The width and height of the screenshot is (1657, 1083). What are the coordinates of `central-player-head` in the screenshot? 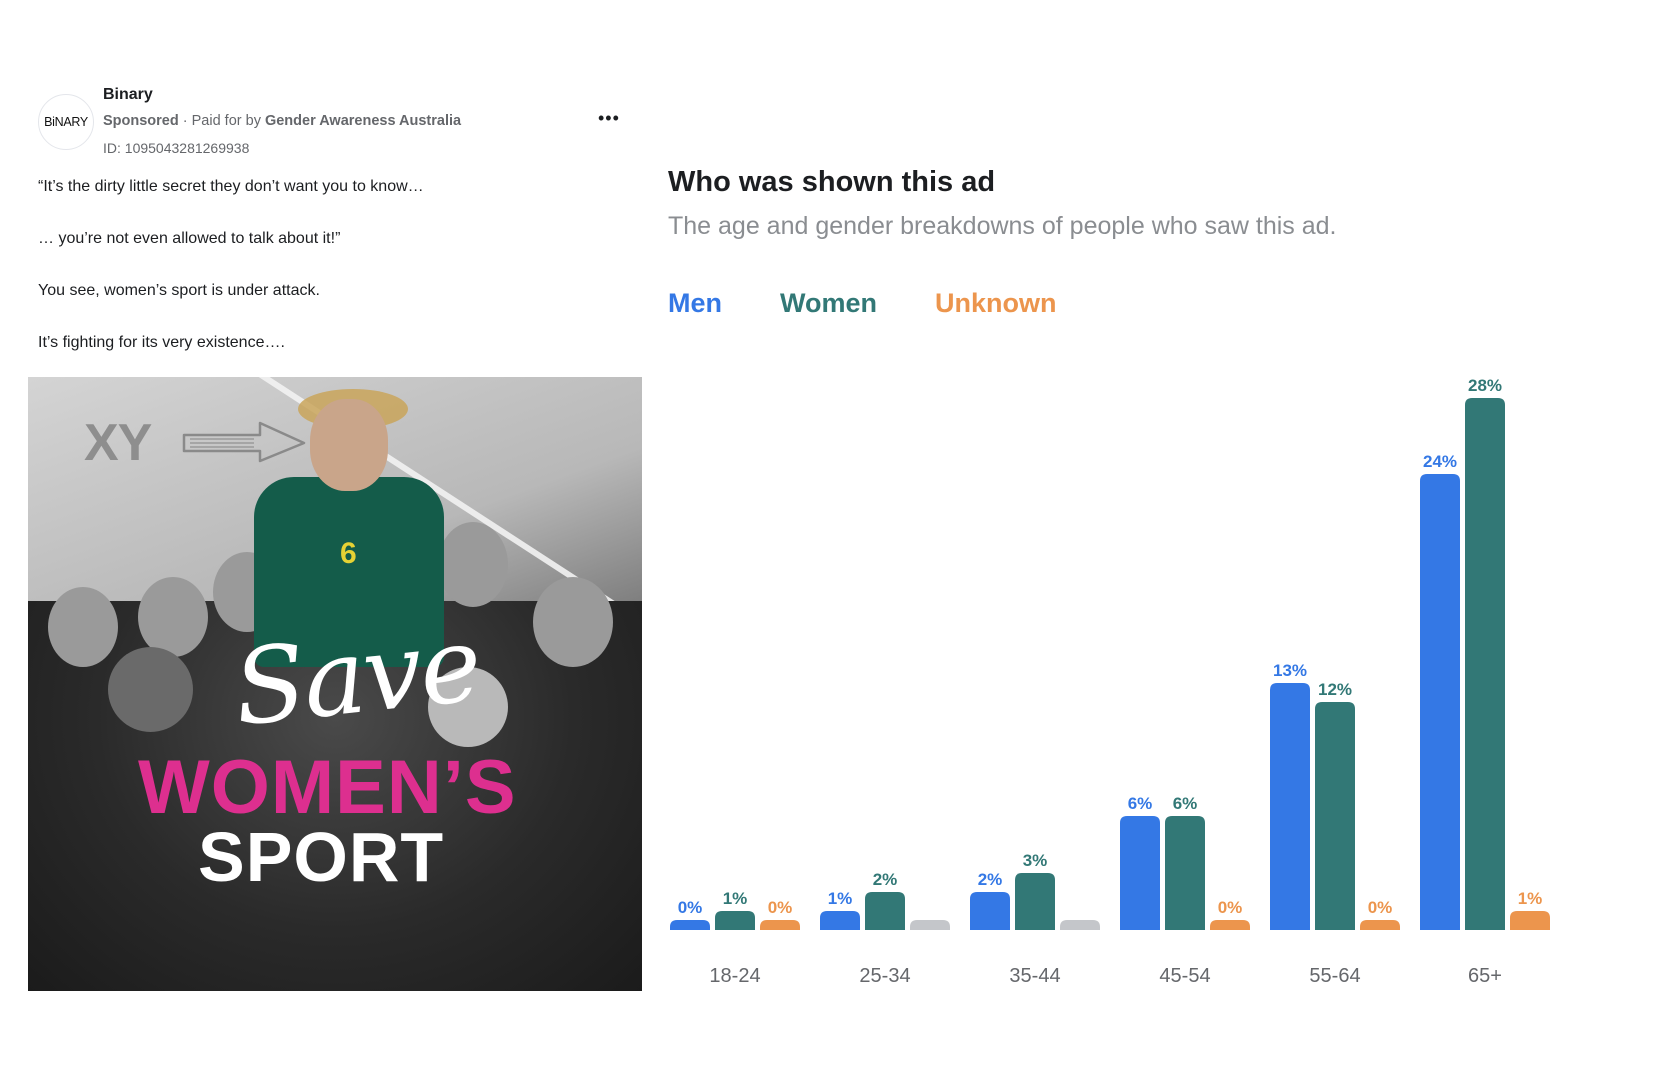 It's located at (349, 445).